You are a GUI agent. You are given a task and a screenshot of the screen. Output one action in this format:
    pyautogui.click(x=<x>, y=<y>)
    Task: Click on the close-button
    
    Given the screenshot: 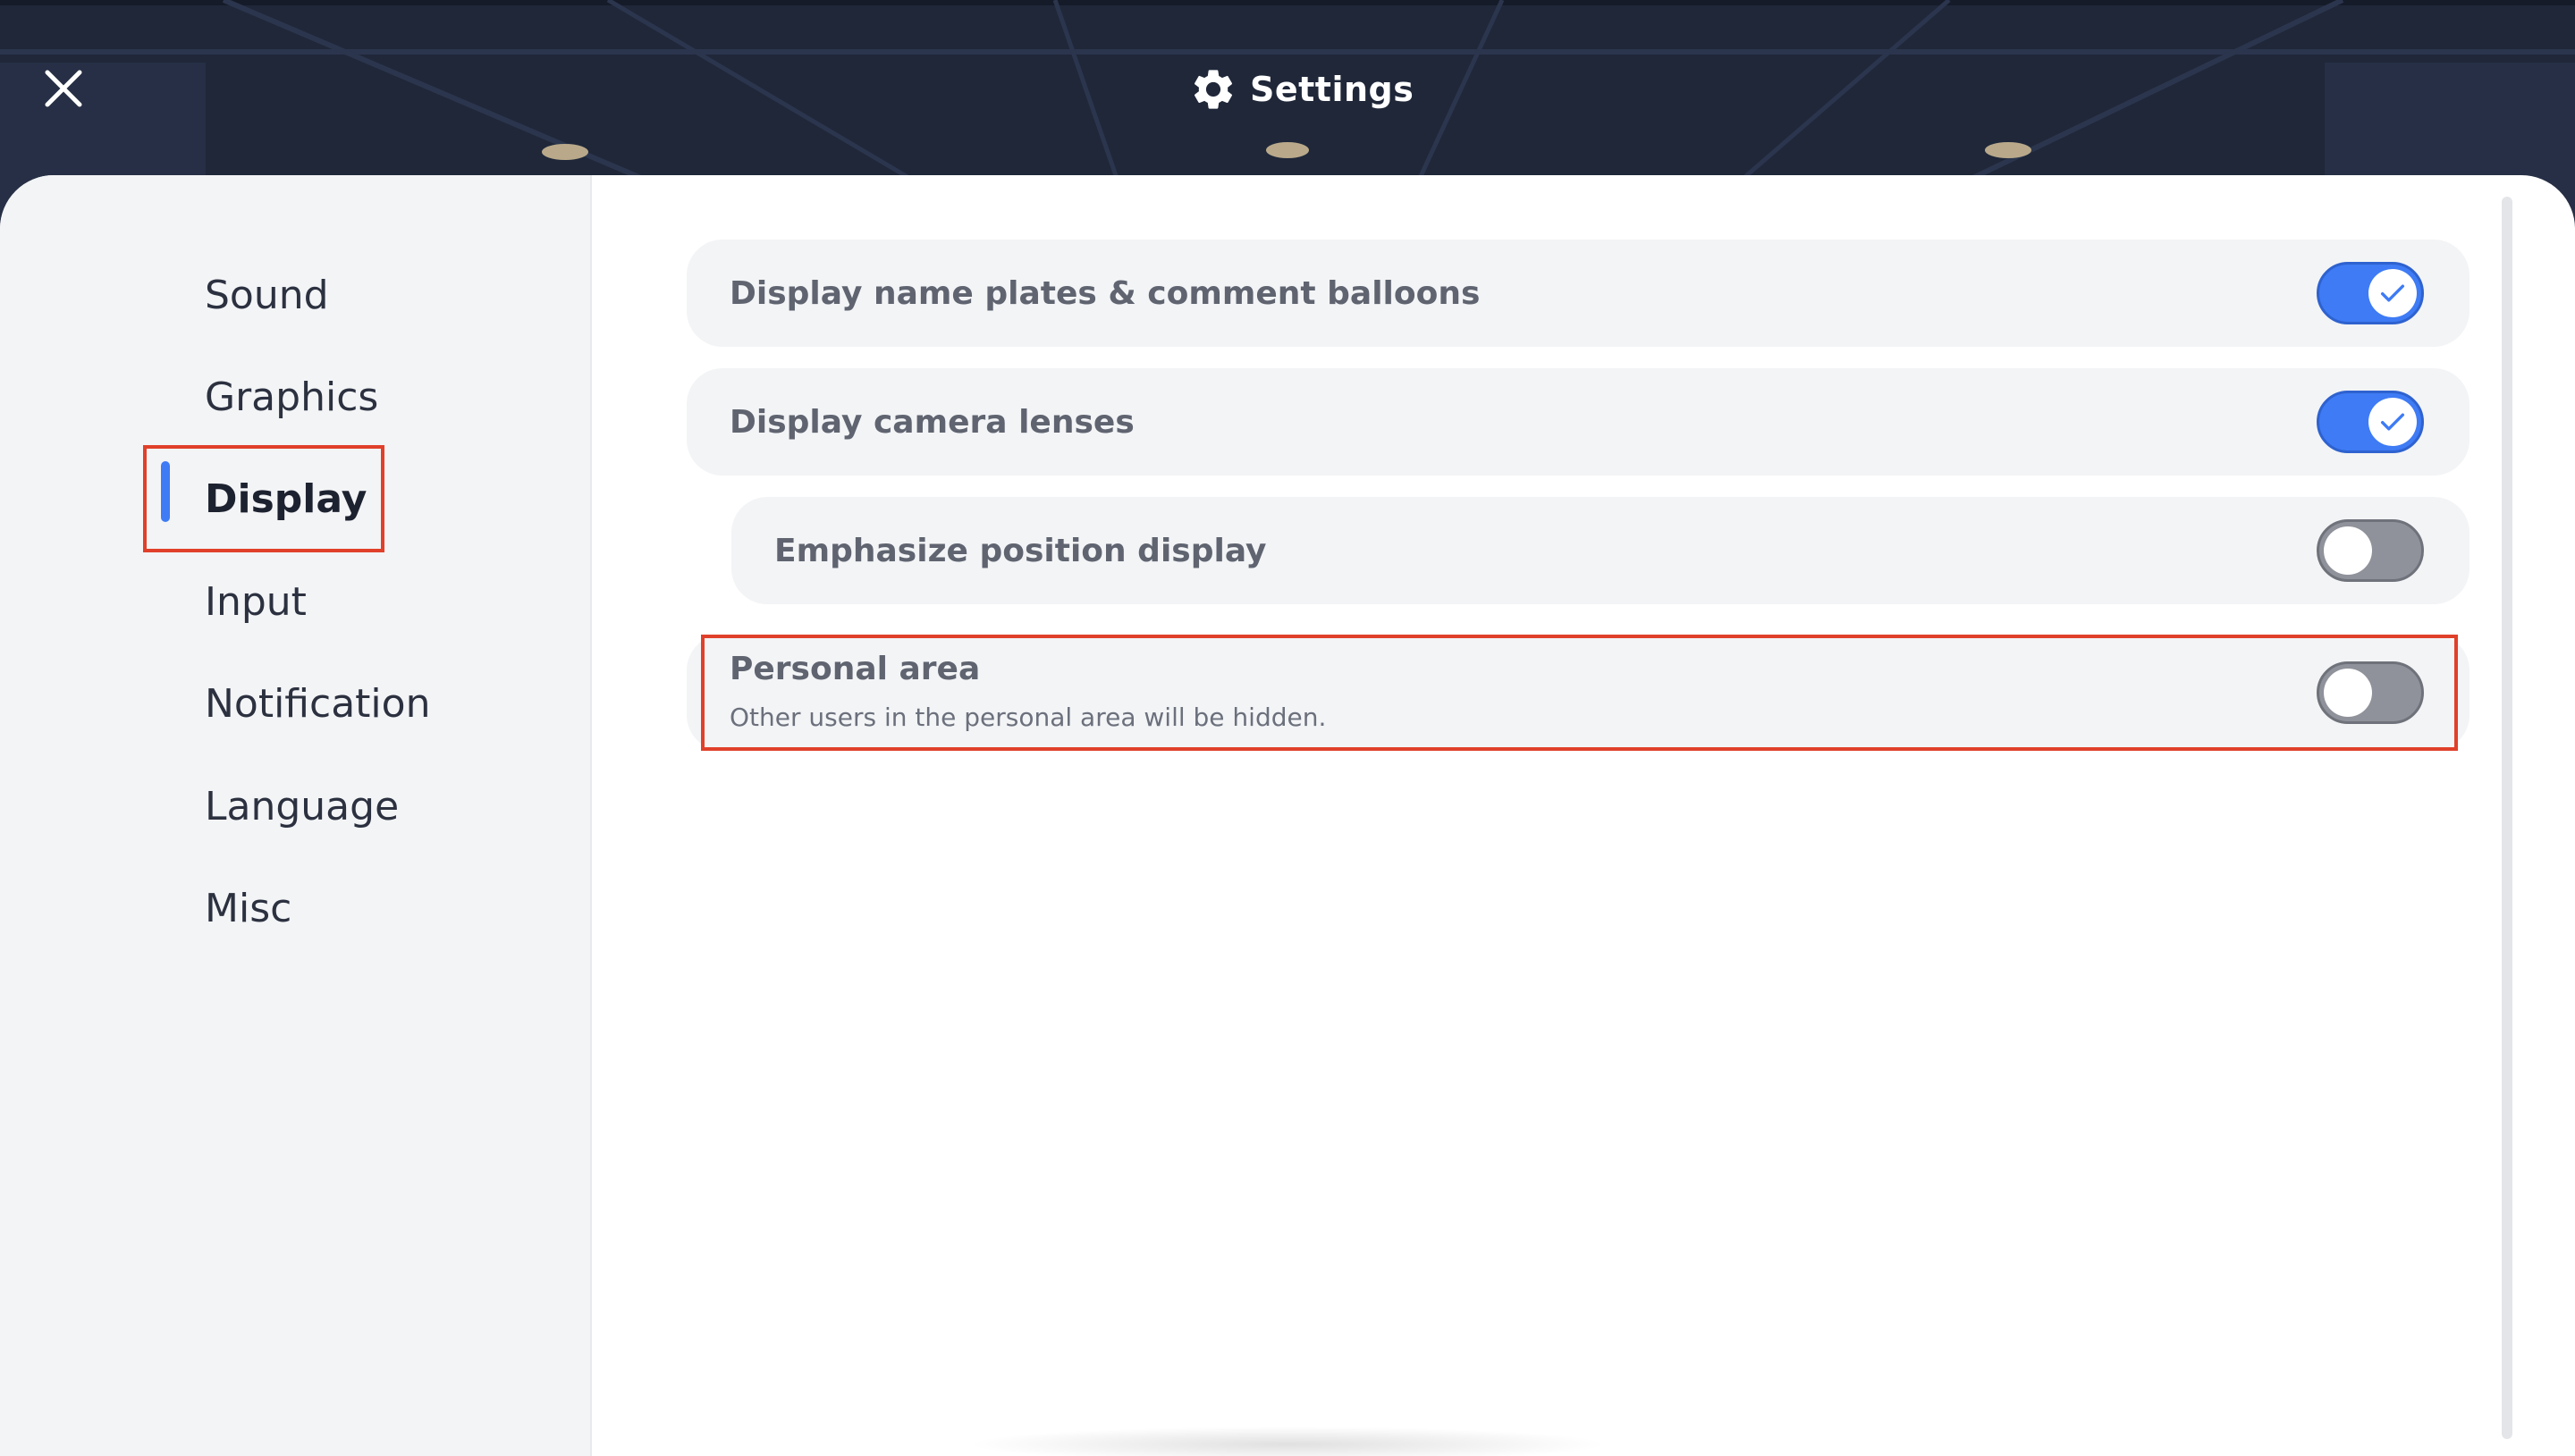 What is the action you would take?
    pyautogui.click(x=64, y=88)
    